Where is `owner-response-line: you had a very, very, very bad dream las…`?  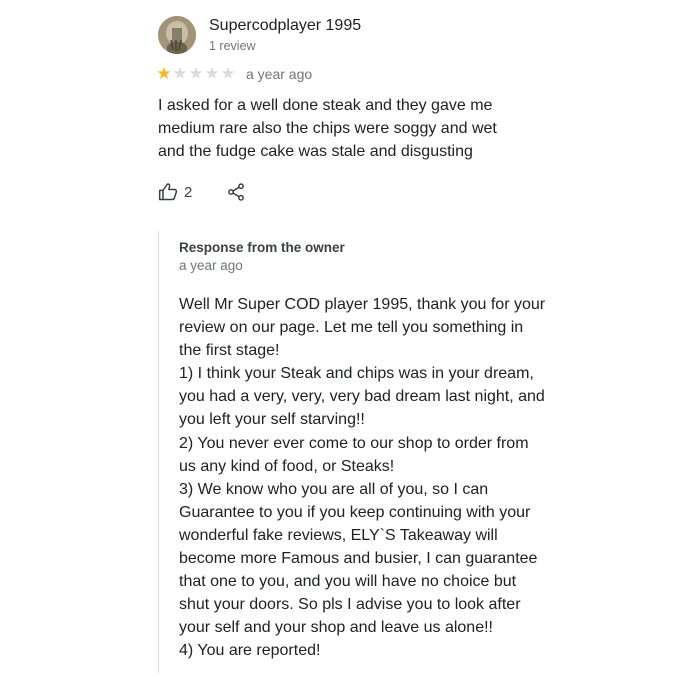
owner-response-line: you had a very, very, very bad dream las… is located at coordinates (362, 397).